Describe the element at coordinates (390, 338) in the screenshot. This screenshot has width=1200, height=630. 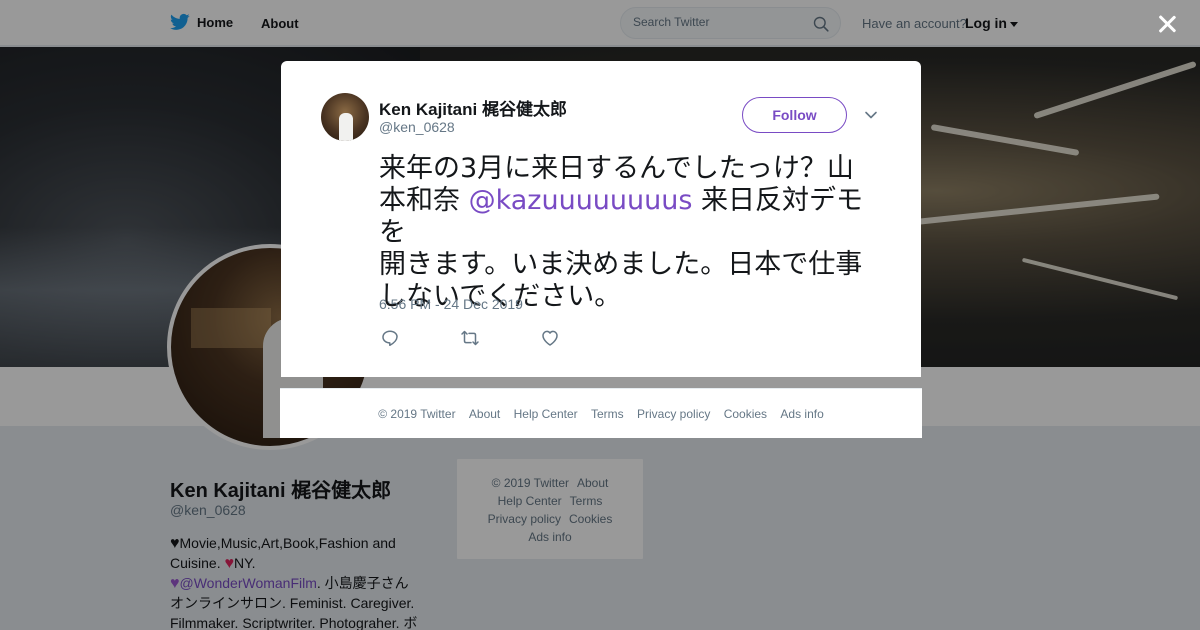
I see `reply-icon` at that location.